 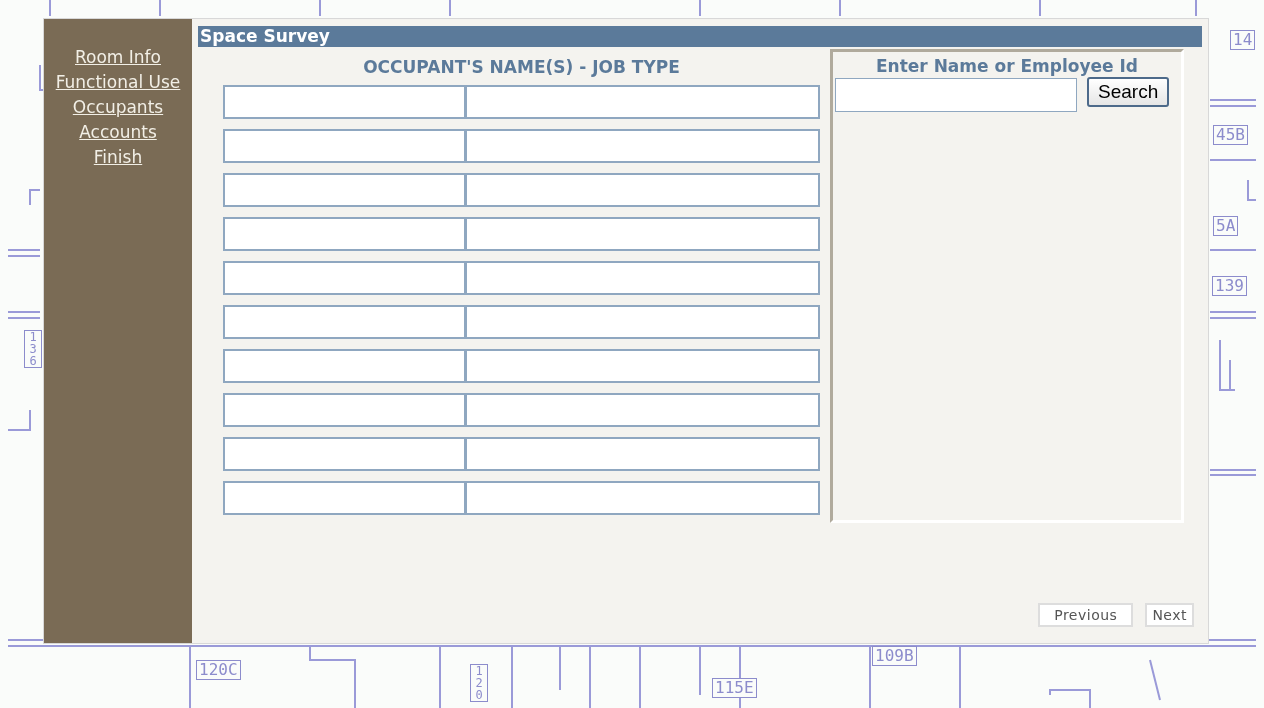 What do you see at coordinates (1086, 615) in the screenshot?
I see `previous-button: Previous` at bounding box center [1086, 615].